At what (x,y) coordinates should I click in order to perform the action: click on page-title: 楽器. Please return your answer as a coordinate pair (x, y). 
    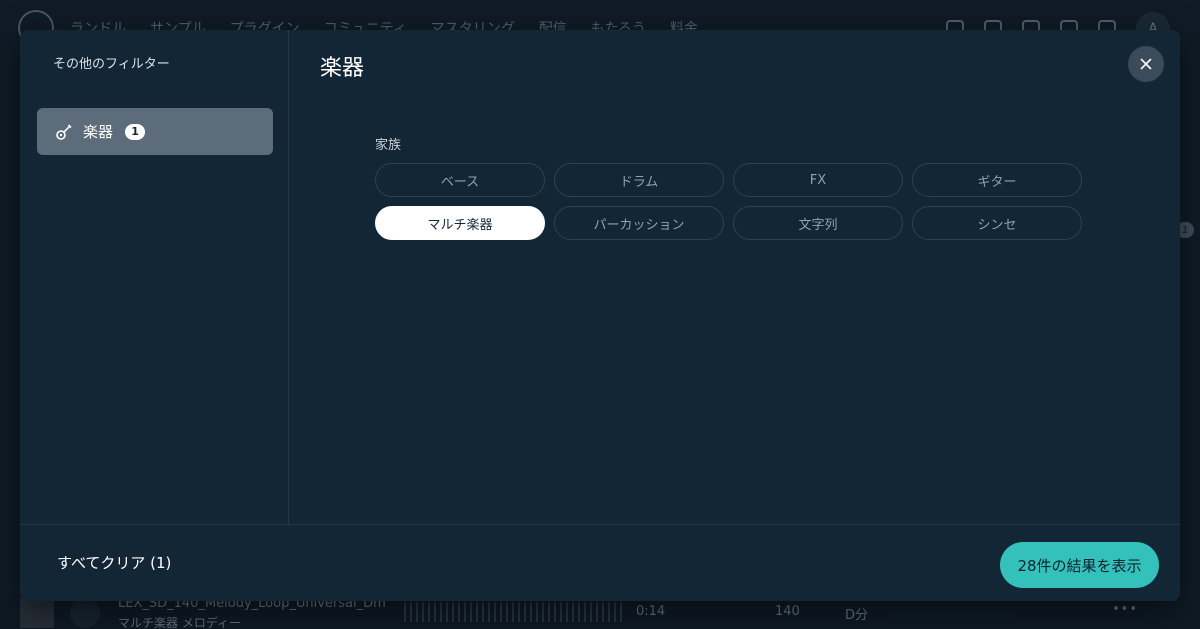
    Looking at the image, I should click on (342, 68).